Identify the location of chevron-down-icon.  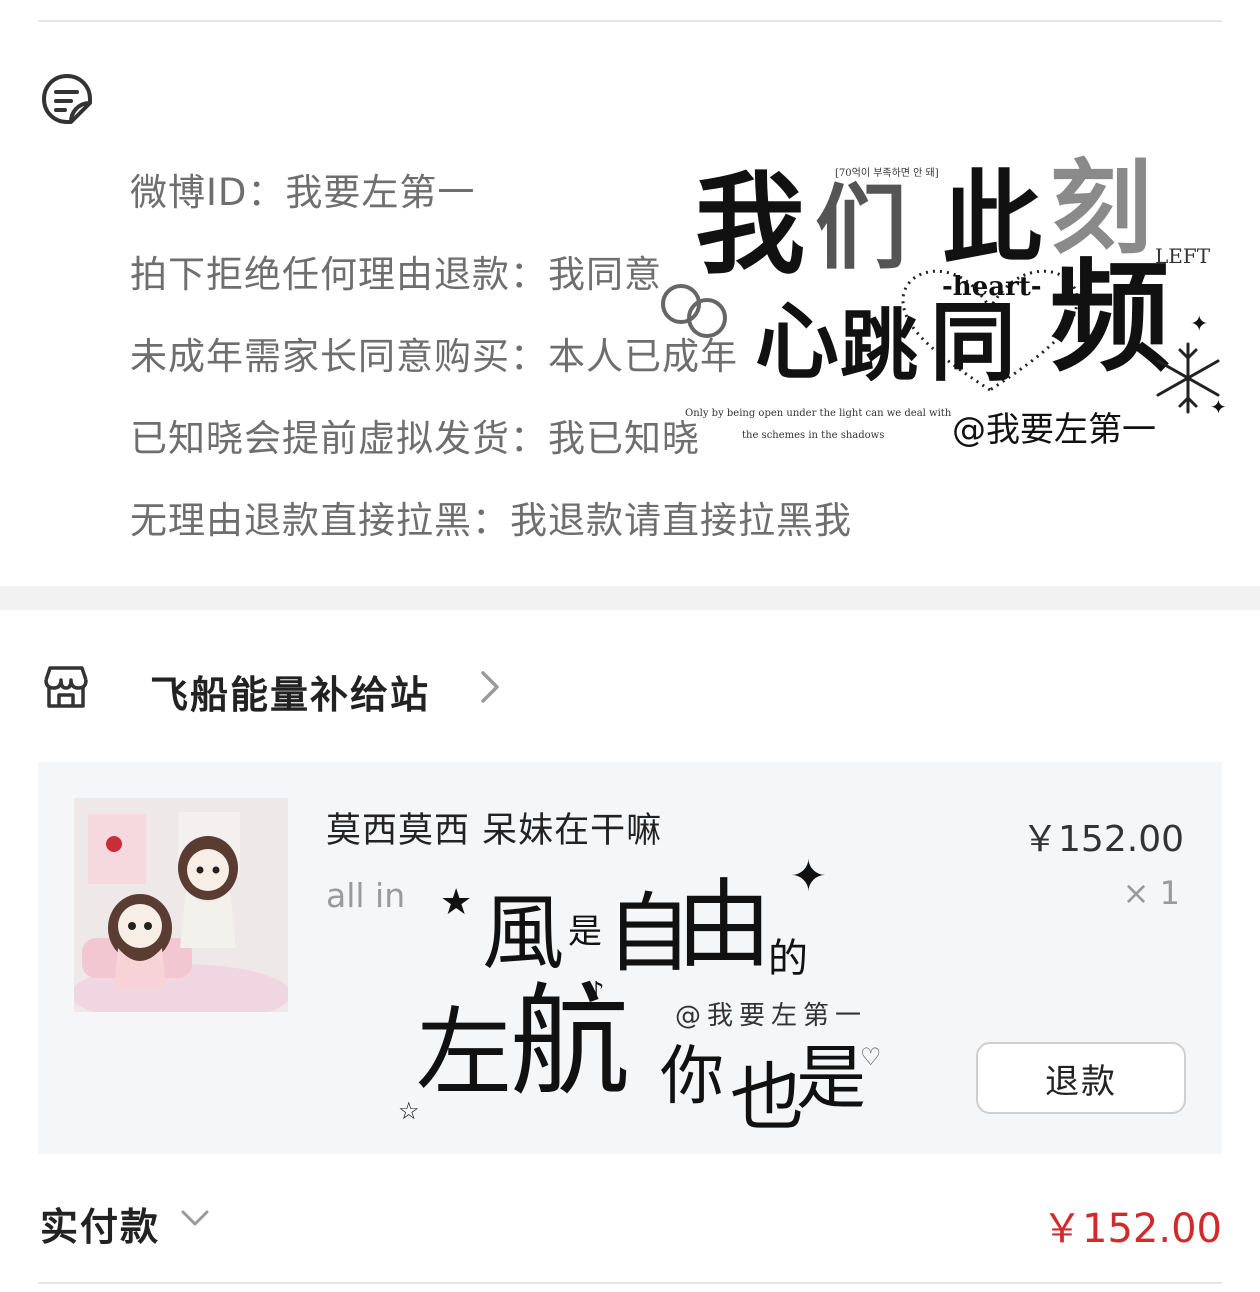
(195, 1218).